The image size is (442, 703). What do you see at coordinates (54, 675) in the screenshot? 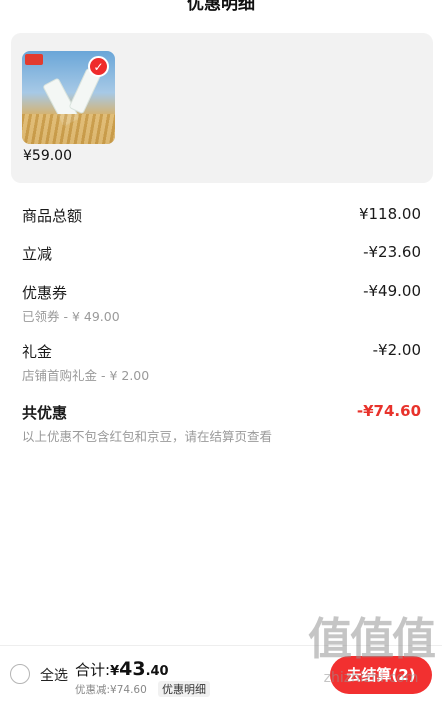
I see `select-all-label: 全选` at bounding box center [54, 675].